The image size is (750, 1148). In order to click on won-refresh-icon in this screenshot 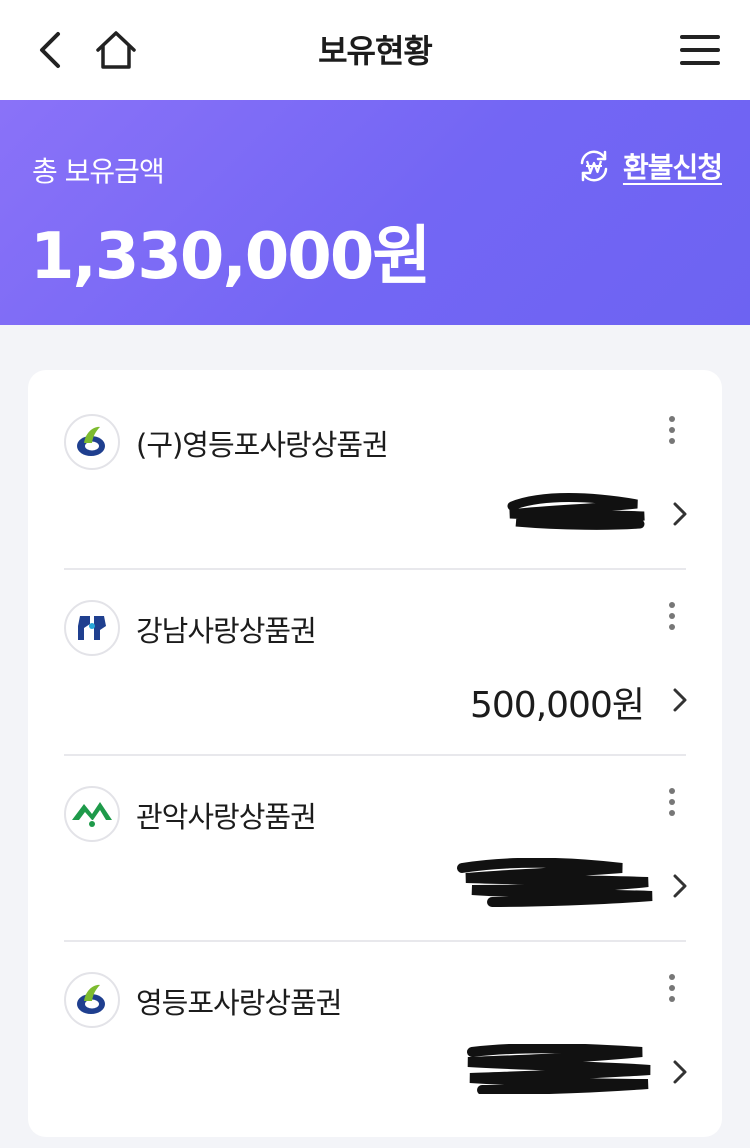, I will do `click(594, 166)`.